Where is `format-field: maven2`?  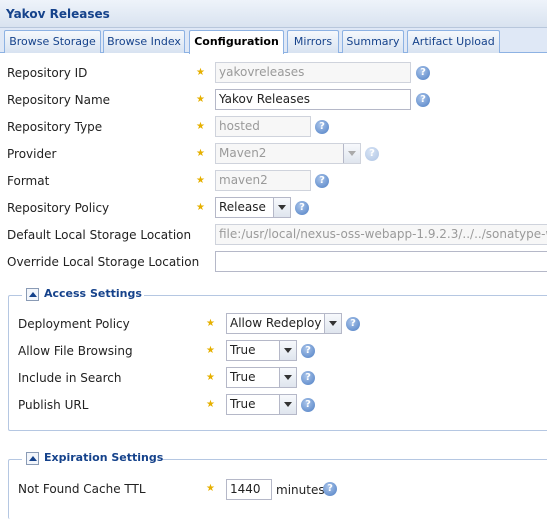
format-field: maven2 is located at coordinates (263, 180).